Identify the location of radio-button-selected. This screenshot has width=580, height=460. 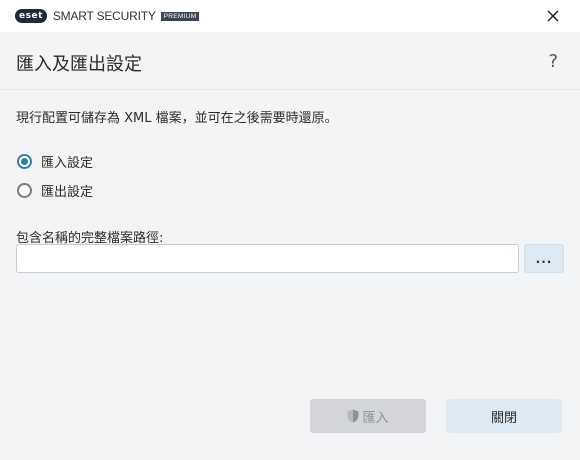
(24, 161).